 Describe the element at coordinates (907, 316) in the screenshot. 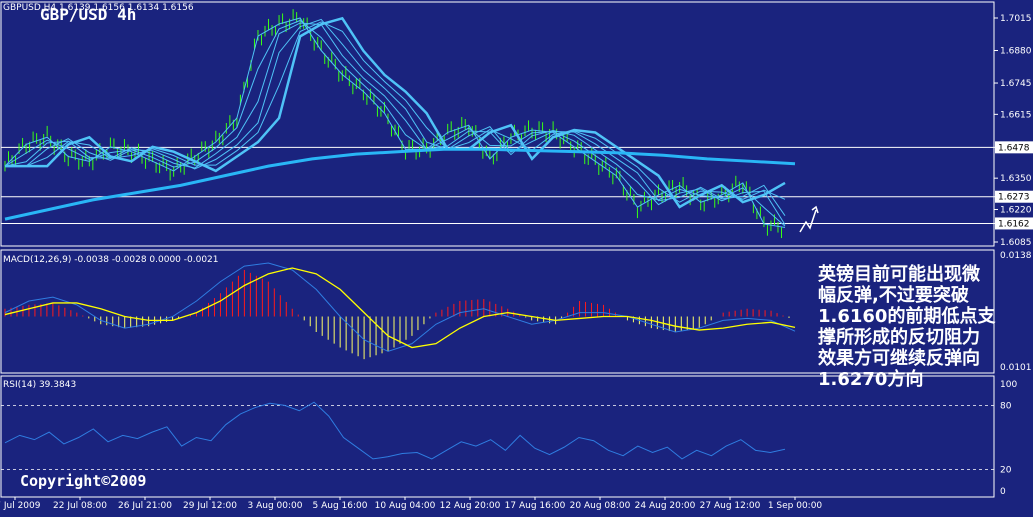

I see `annotation-line: 1.6160的前期低点支` at that location.